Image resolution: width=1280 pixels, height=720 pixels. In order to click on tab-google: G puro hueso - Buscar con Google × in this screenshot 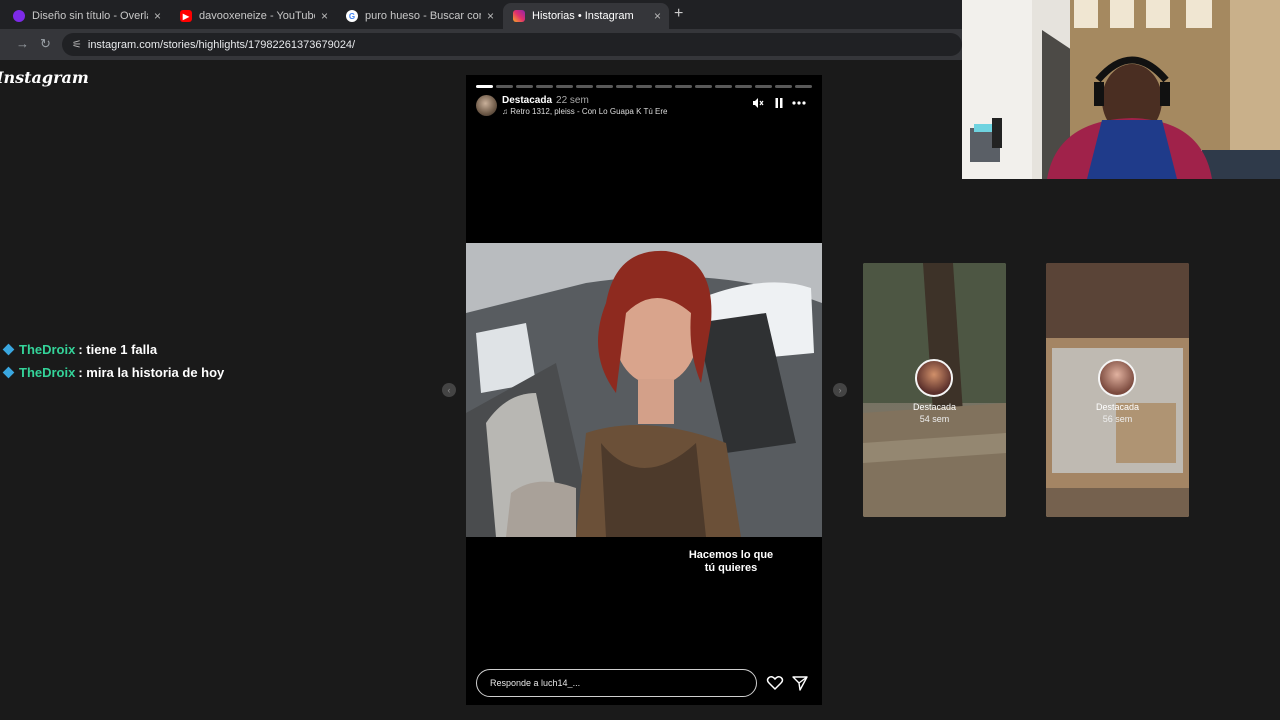, I will do `click(419, 16)`.